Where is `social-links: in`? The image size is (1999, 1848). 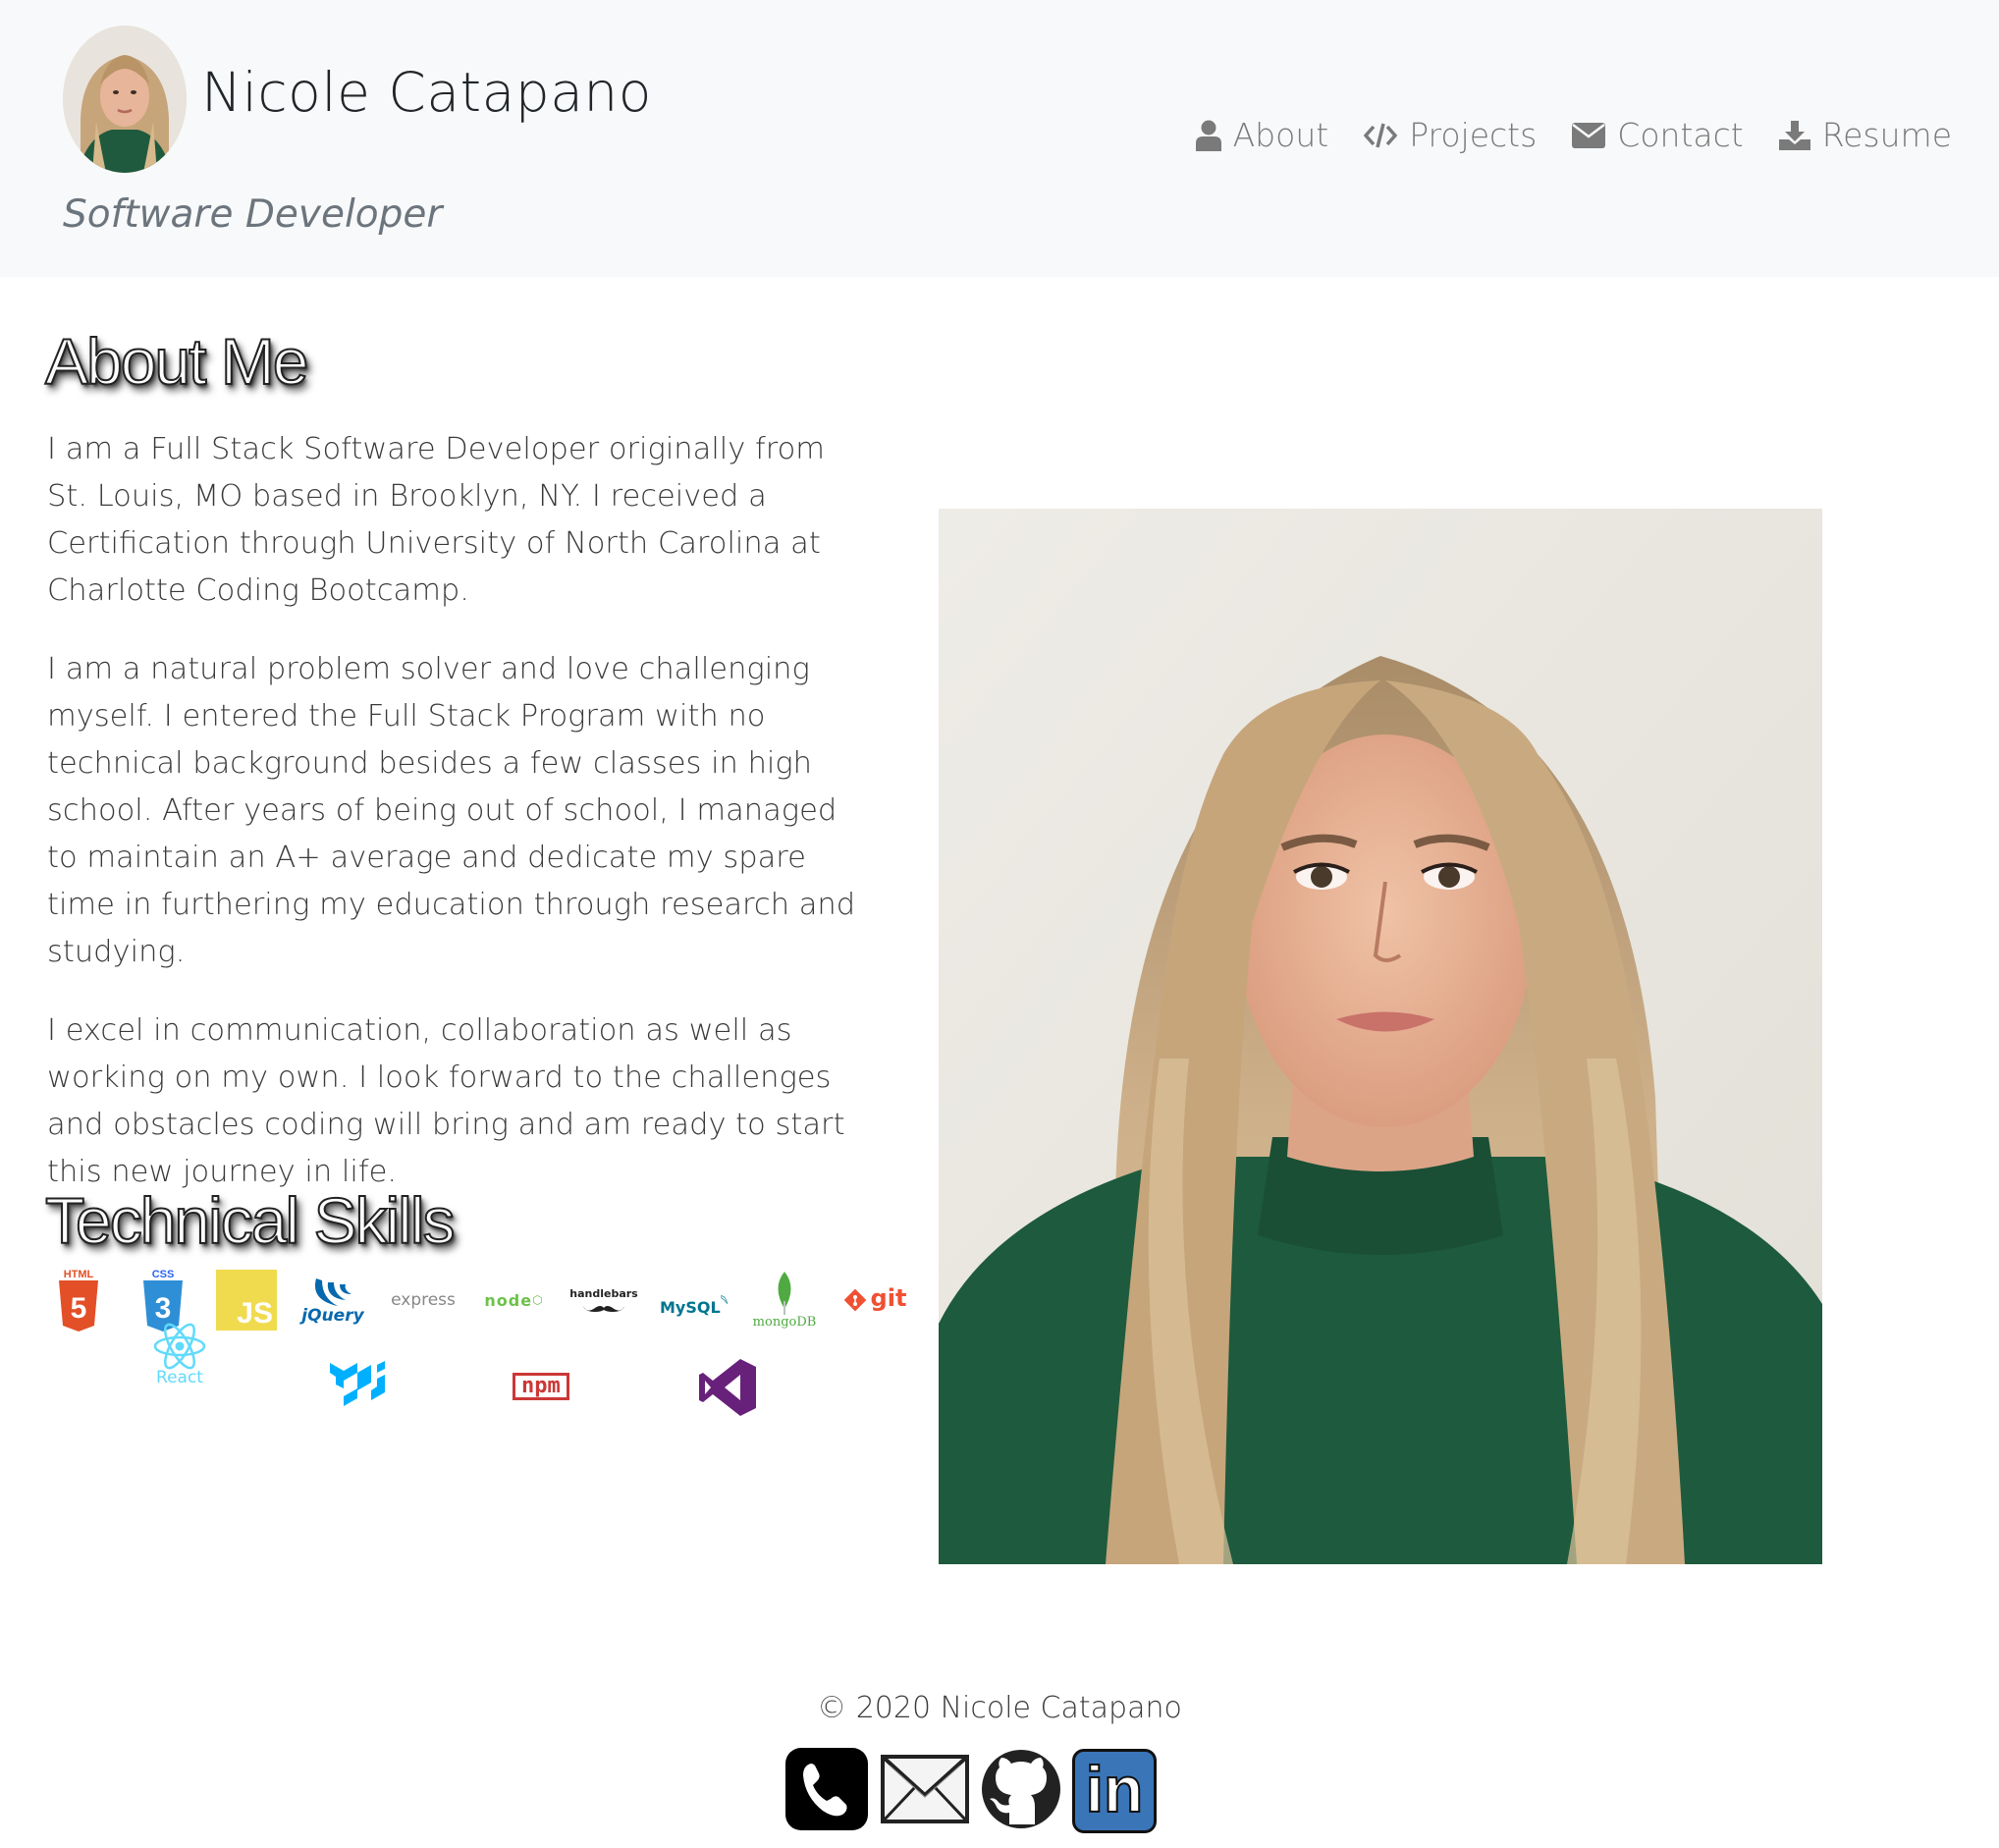 social-links: in is located at coordinates (970, 1791).